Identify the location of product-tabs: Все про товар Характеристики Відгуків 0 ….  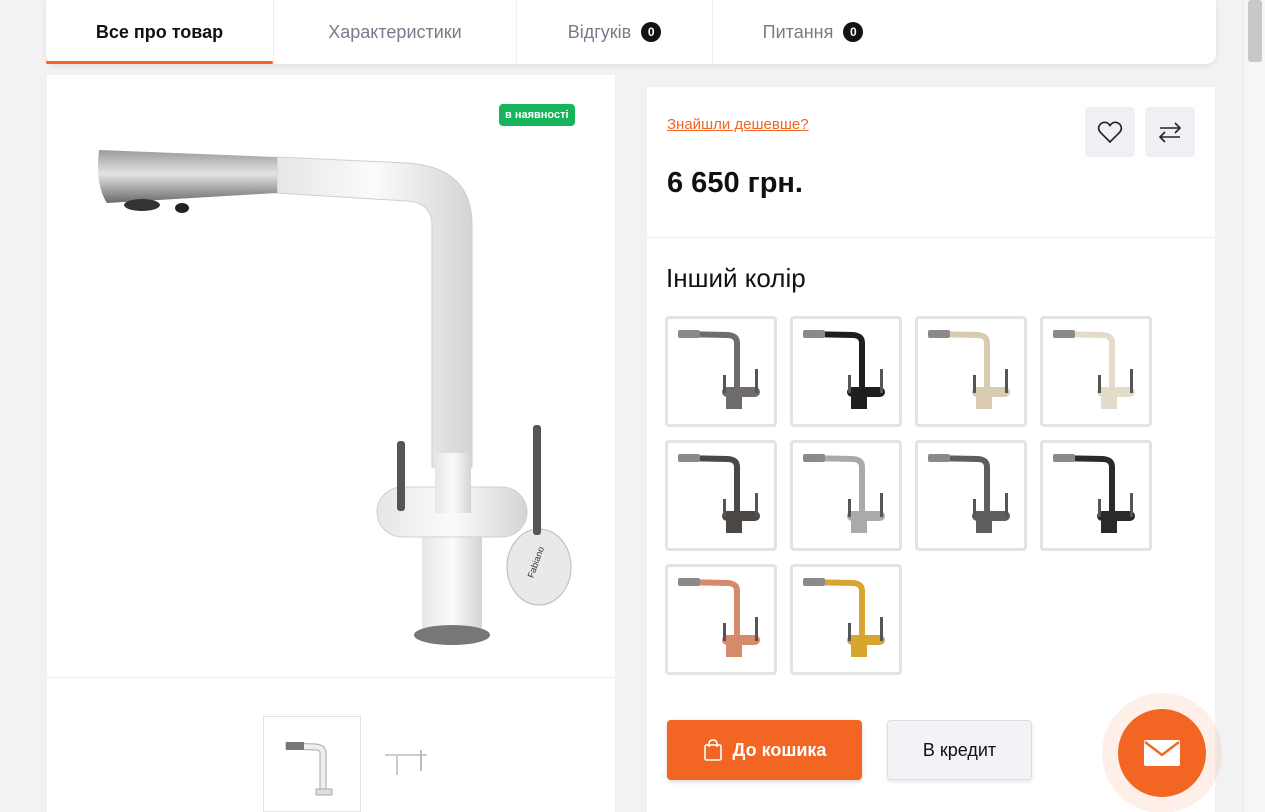
(631, 32).